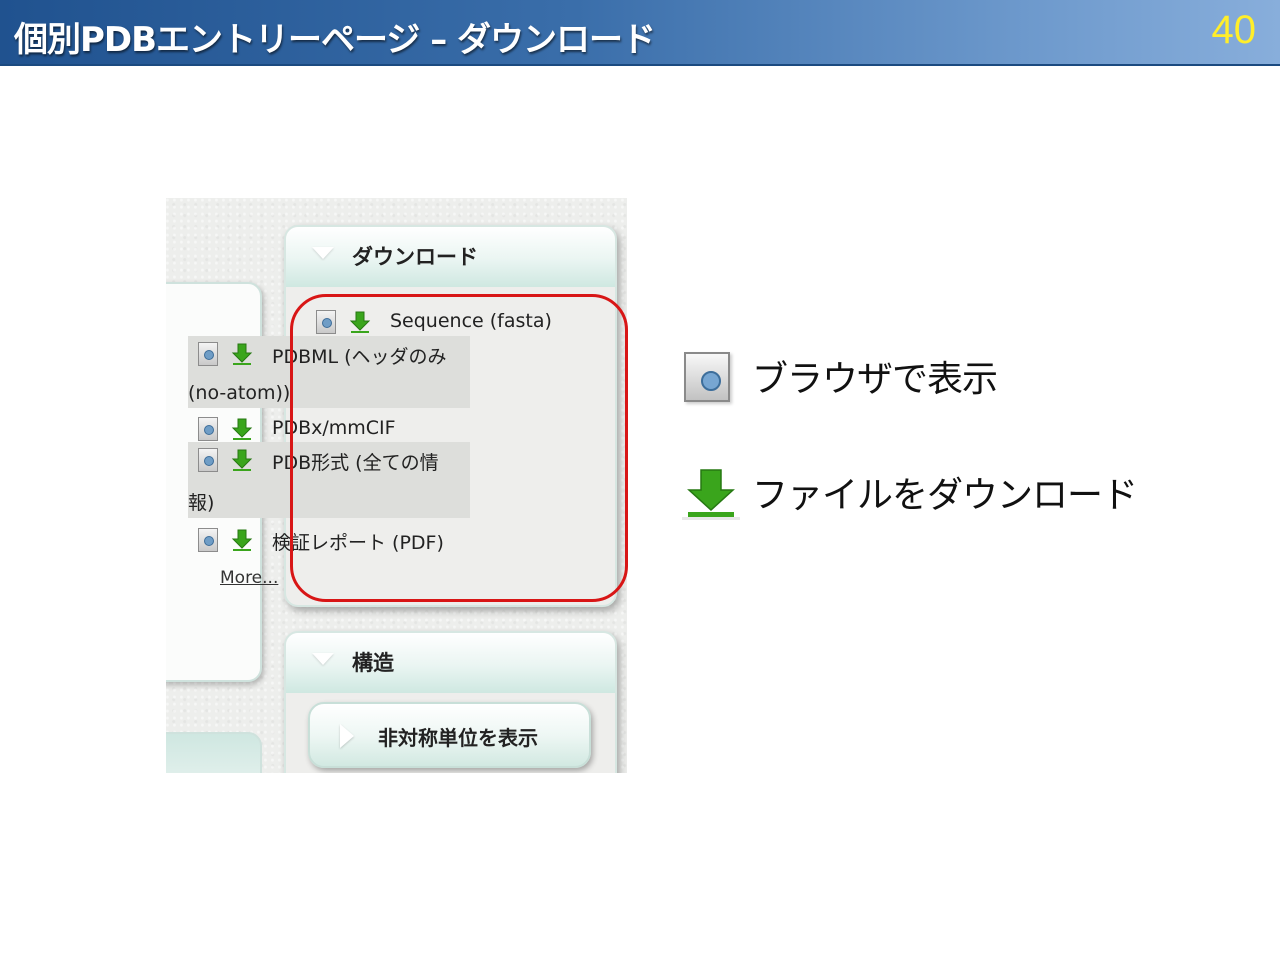  I want to click on left-lower-panel, so click(214, 752).